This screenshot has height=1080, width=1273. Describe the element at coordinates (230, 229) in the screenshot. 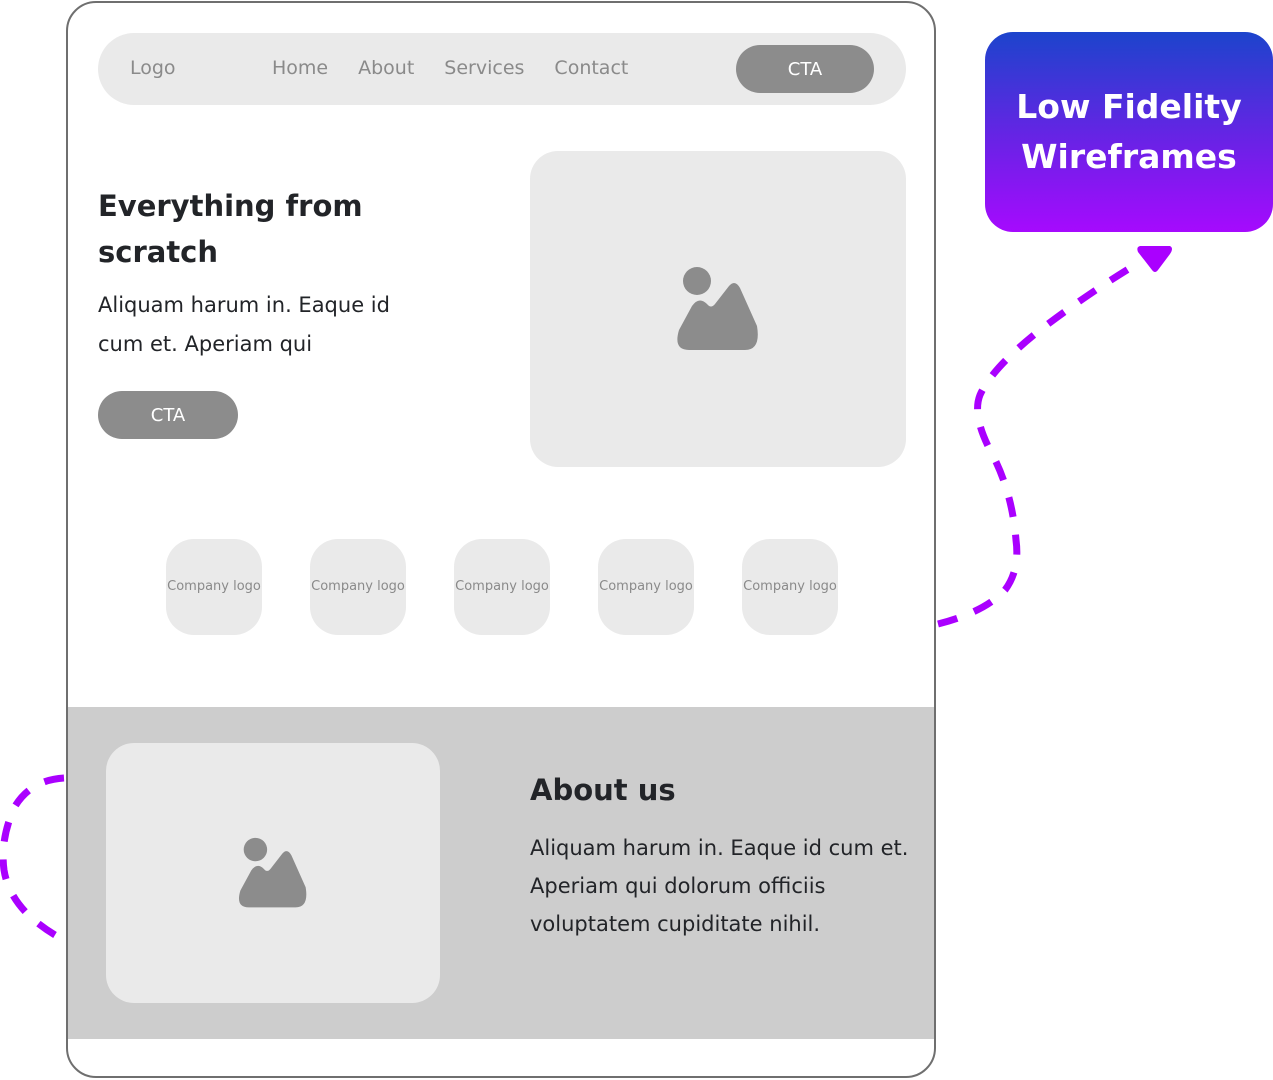

I see `hero-title: Everything from scratch` at that location.